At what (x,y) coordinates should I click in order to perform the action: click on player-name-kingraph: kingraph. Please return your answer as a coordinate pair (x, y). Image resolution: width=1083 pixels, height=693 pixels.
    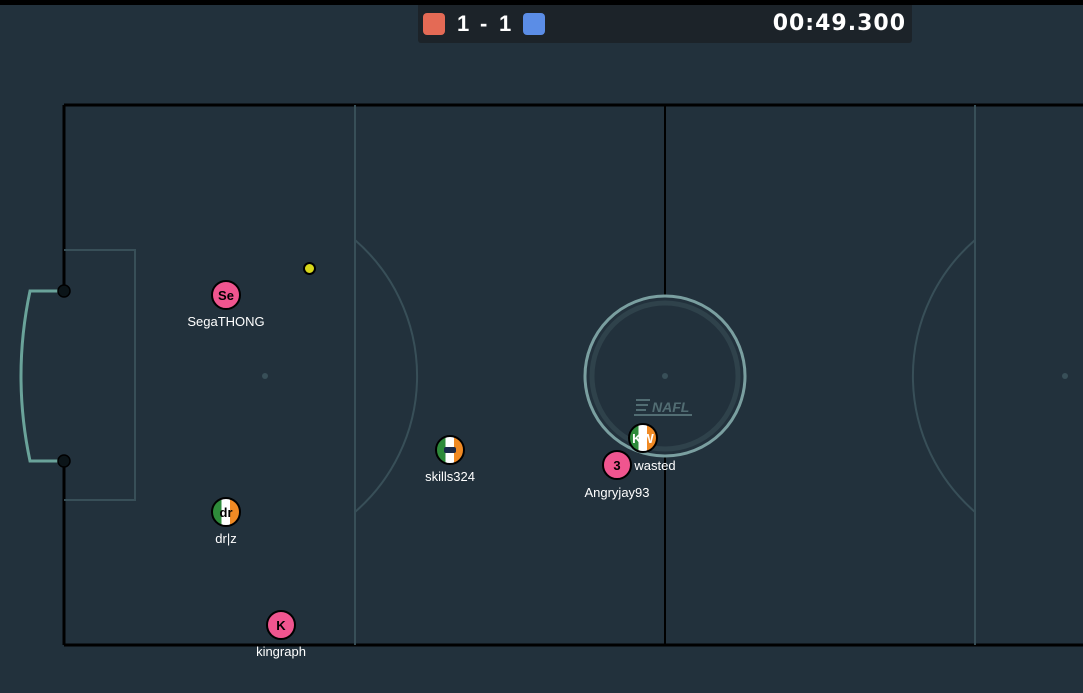
    Looking at the image, I should click on (281, 651).